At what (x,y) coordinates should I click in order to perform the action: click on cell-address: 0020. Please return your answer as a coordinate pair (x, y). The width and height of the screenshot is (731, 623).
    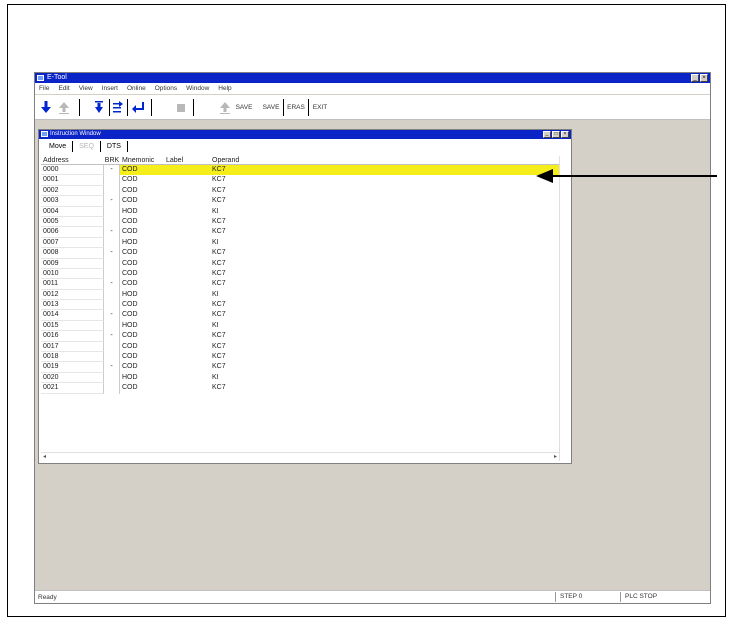
    Looking at the image, I should click on (72, 378).